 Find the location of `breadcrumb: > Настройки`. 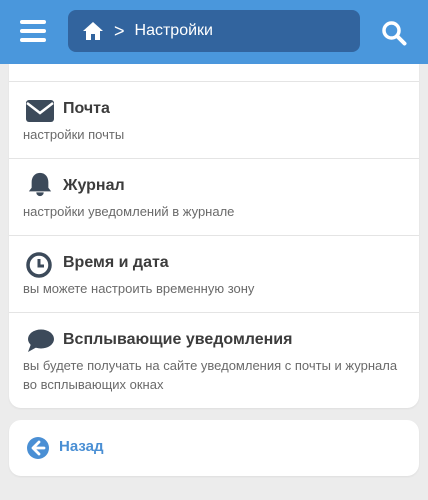

breadcrumb: > Настройки is located at coordinates (214, 31).